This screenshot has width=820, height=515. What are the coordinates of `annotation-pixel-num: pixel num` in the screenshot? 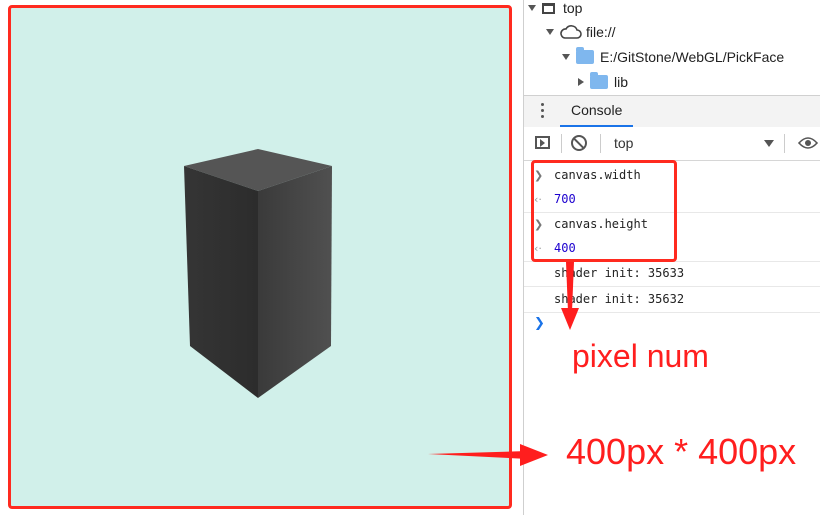 It's located at (640, 356).